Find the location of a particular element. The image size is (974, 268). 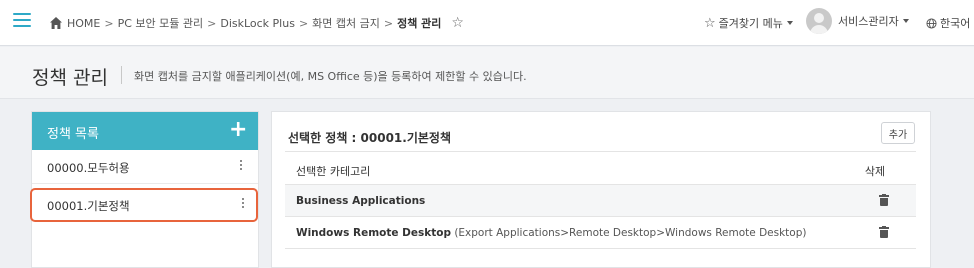

policy-list-title: 정책 목록 is located at coordinates (73, 134).